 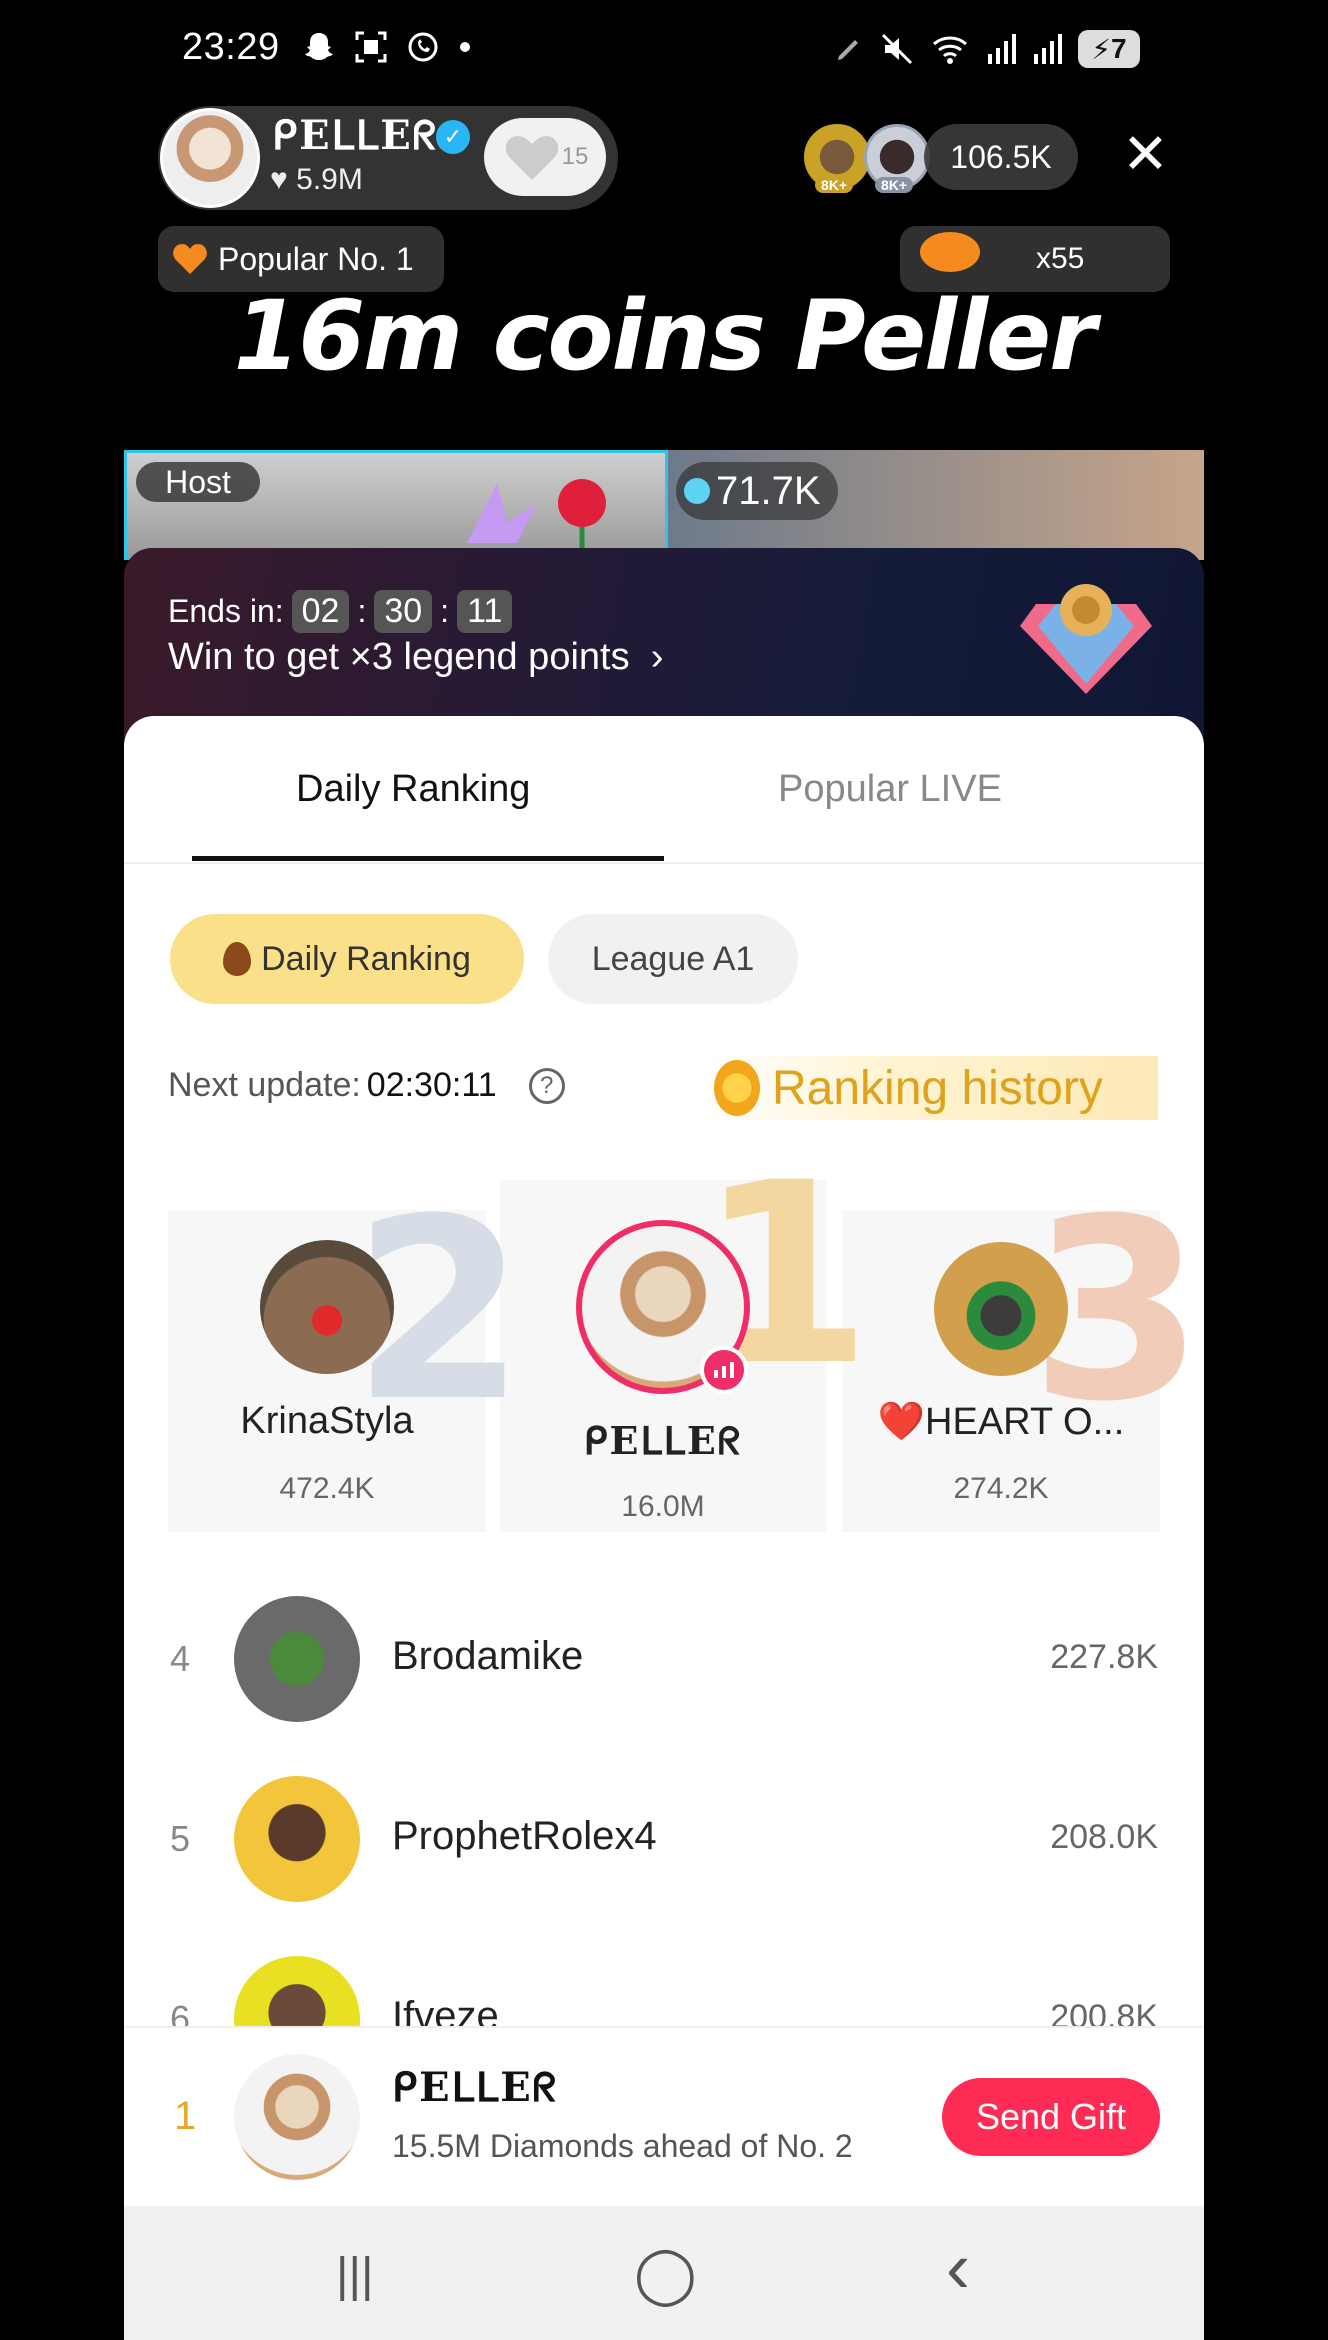 I want to click on next-update-label: Next update:, so click(x=264, y=1085).